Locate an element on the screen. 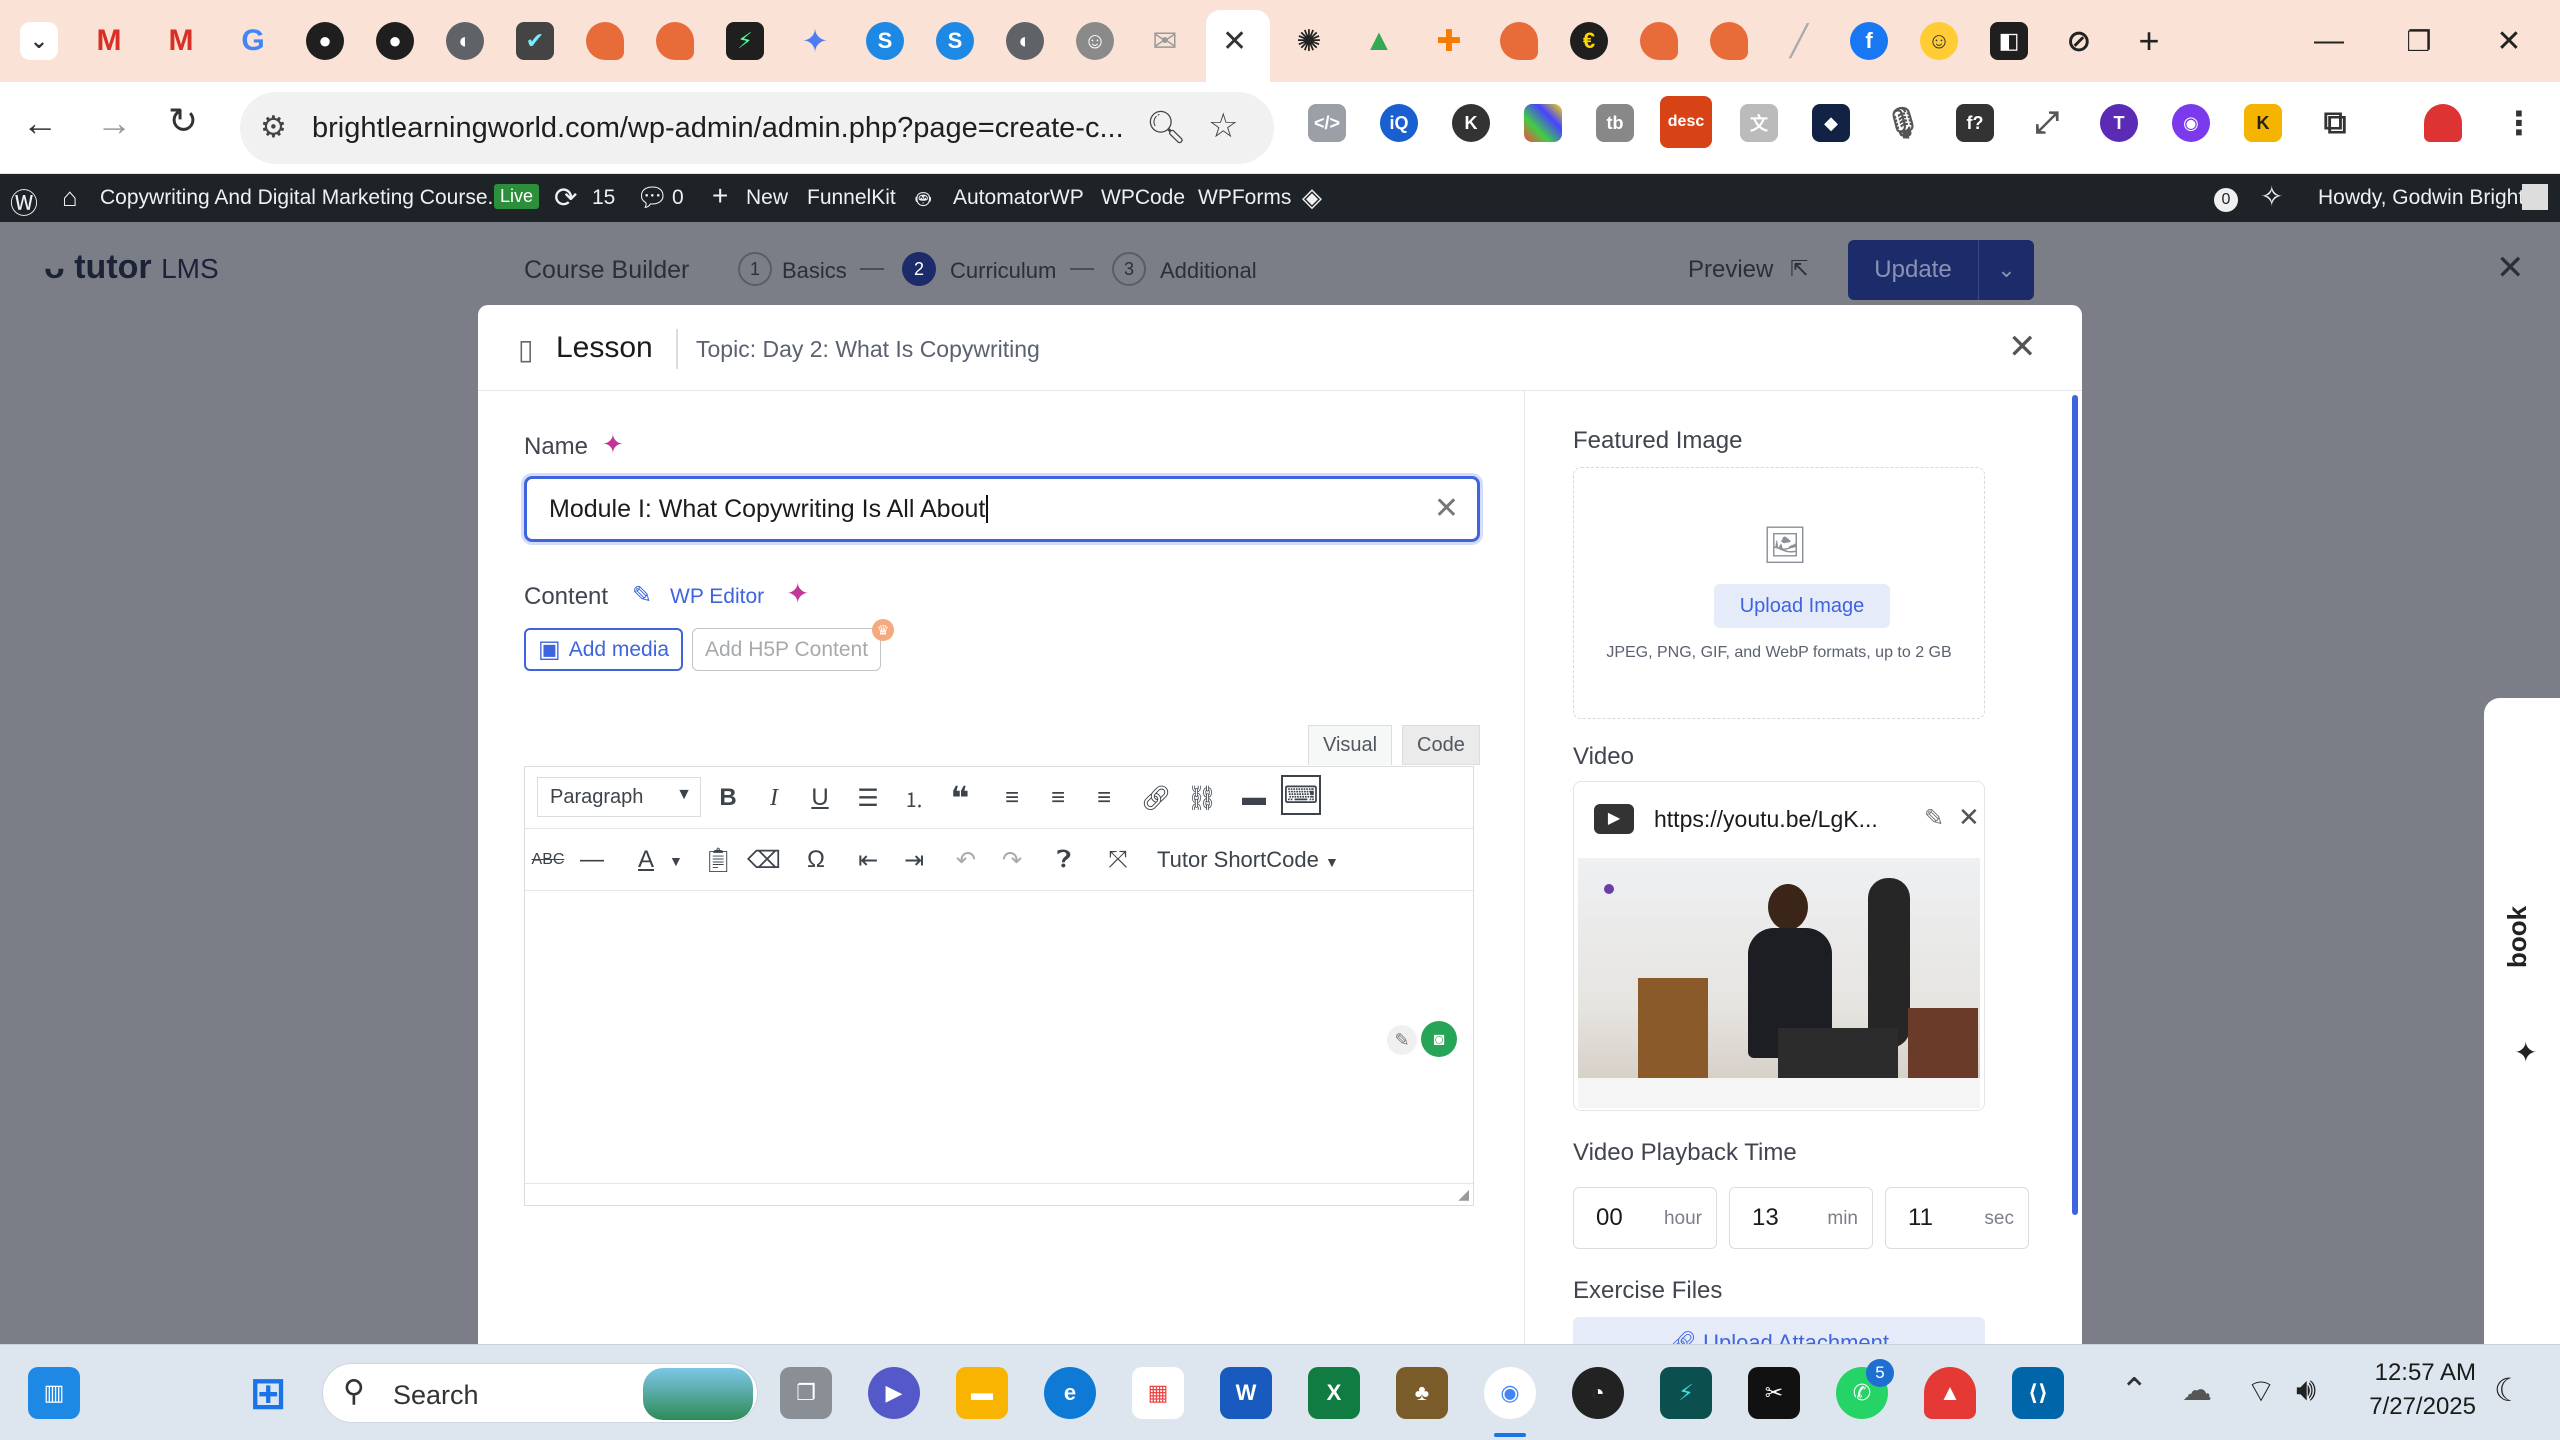  capcut-icon: ⚡ is located at coordinates (1686, 1393).